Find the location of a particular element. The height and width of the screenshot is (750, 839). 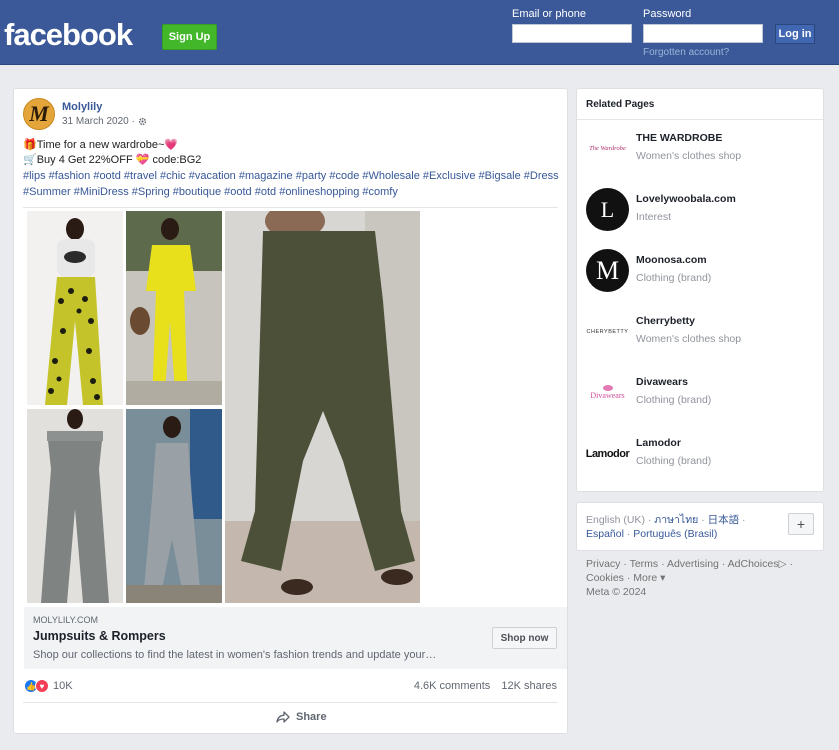

post-line-1: 🎁Time for a new wardrobe~💗 is located at coordinates (101, 145).